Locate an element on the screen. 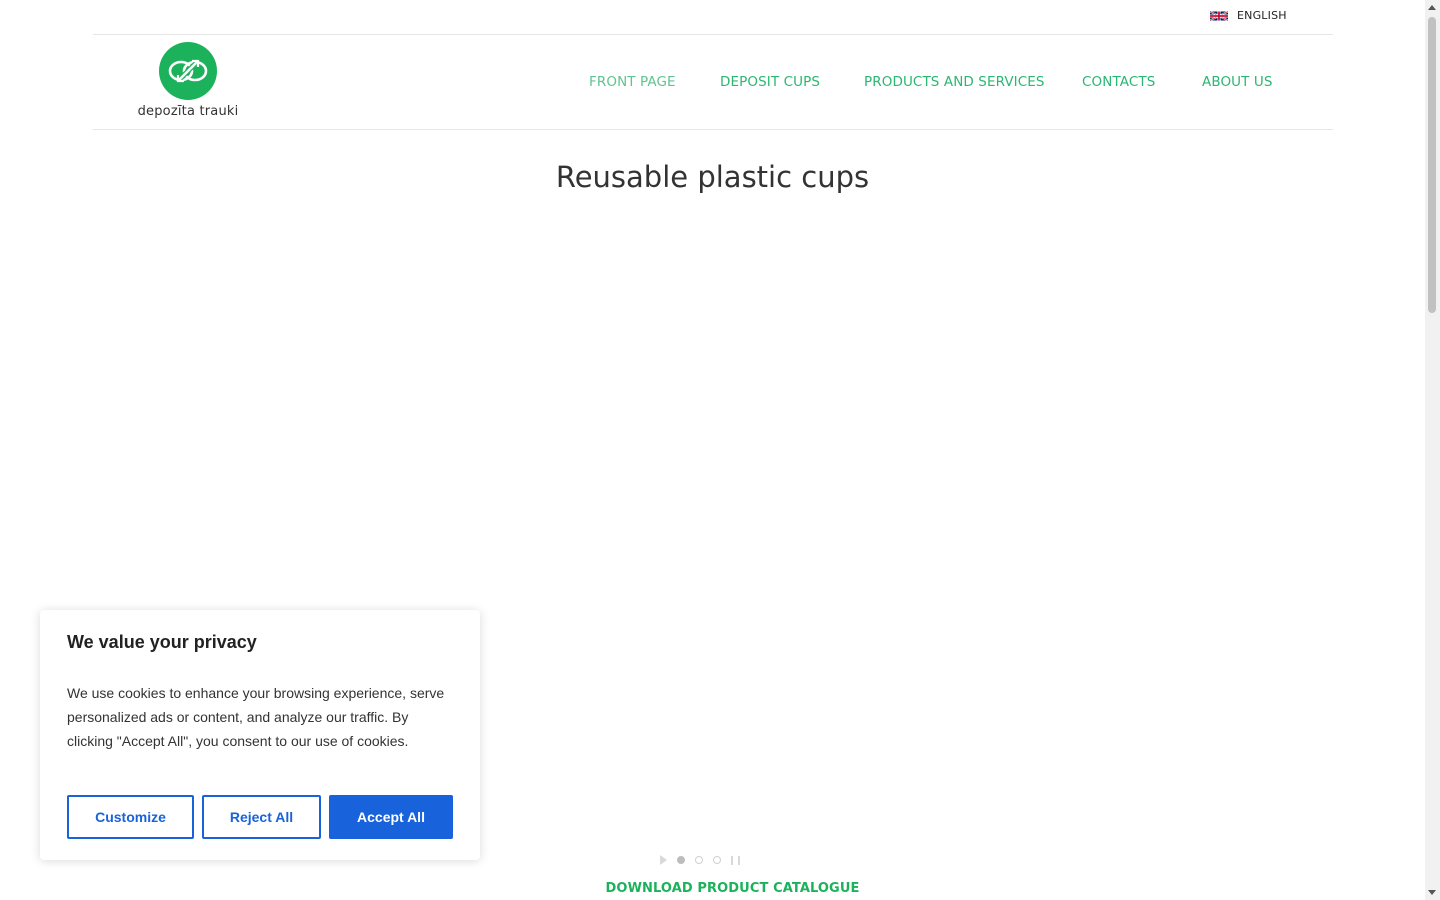 This screenshot has height=900, width=1440. scroll-down-icon is located at coordinates (1432, 892).